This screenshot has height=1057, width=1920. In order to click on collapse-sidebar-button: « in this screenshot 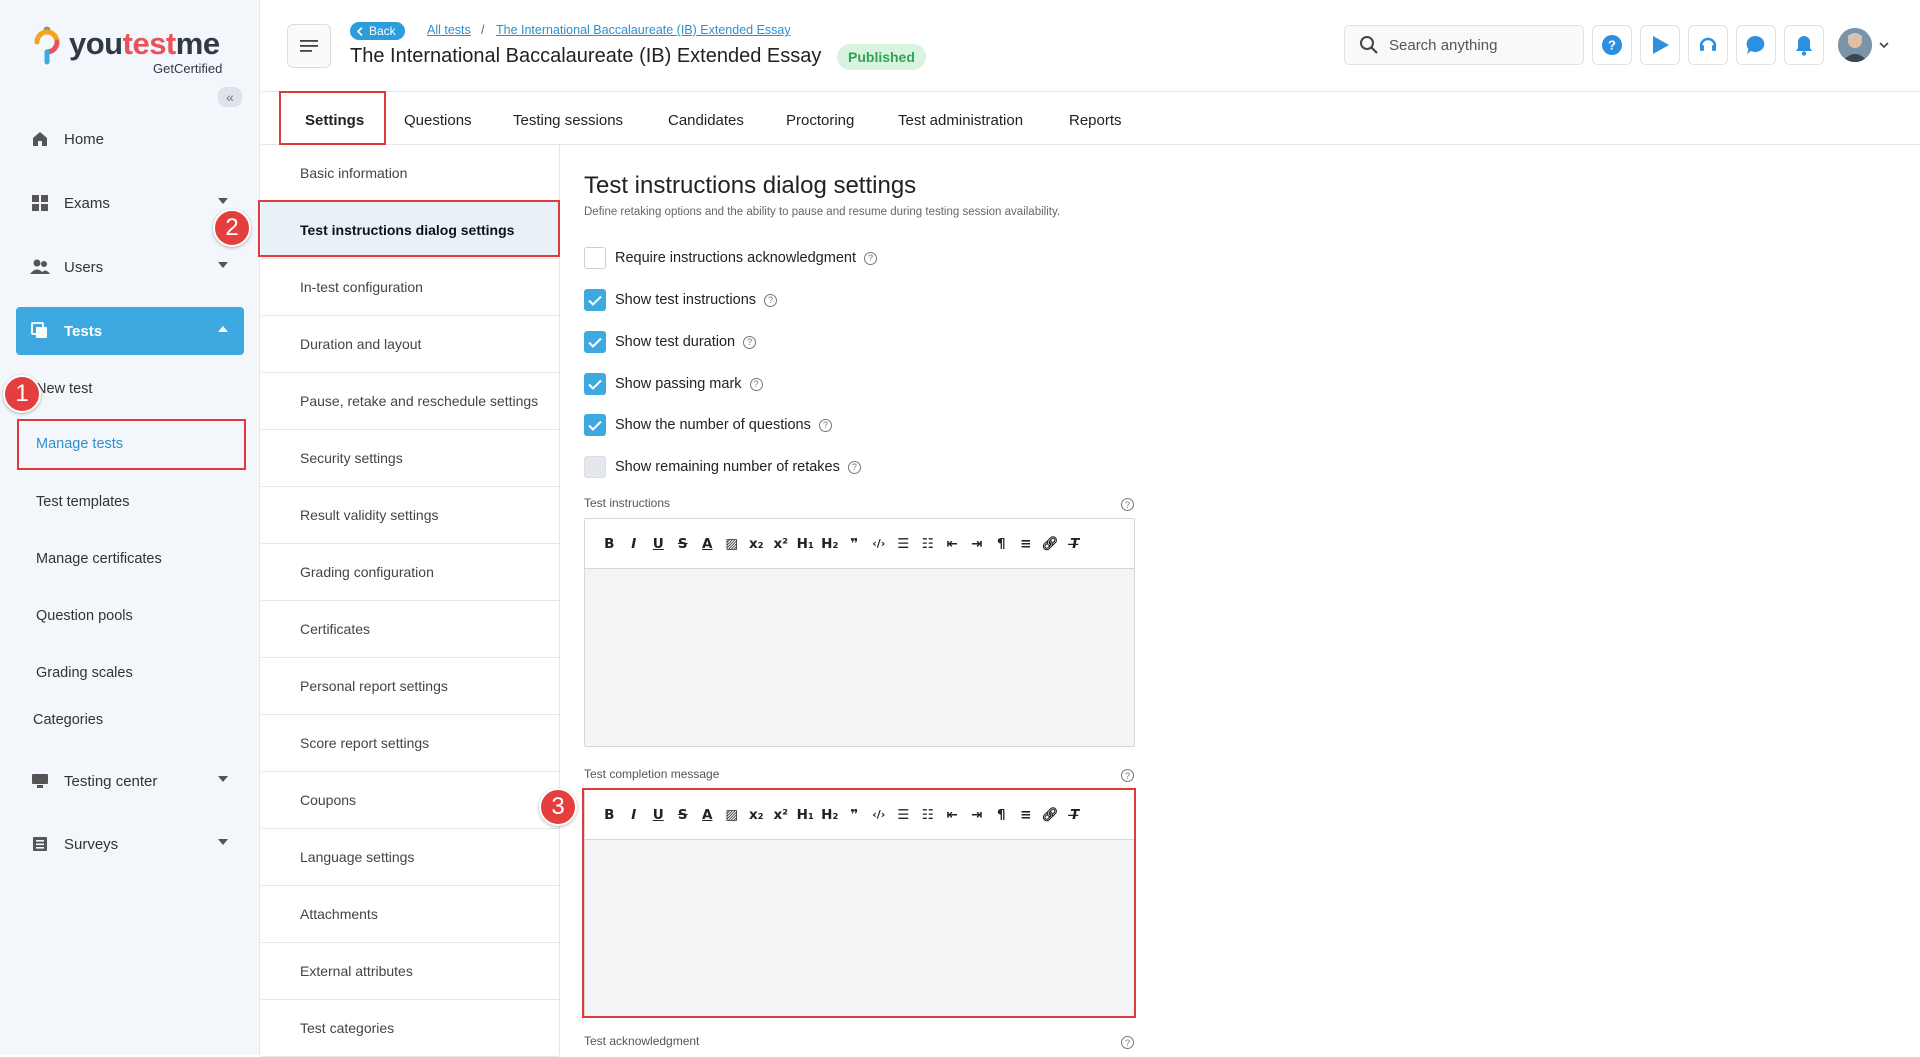, I will do `click(230, 97)`.